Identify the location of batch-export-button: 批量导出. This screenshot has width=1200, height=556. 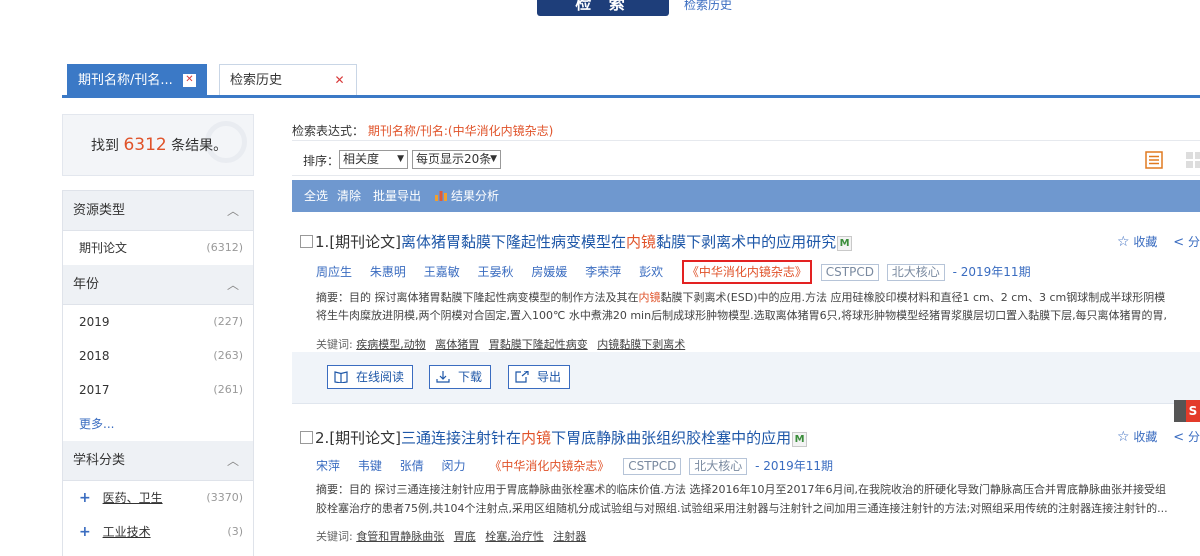
(397, 196).